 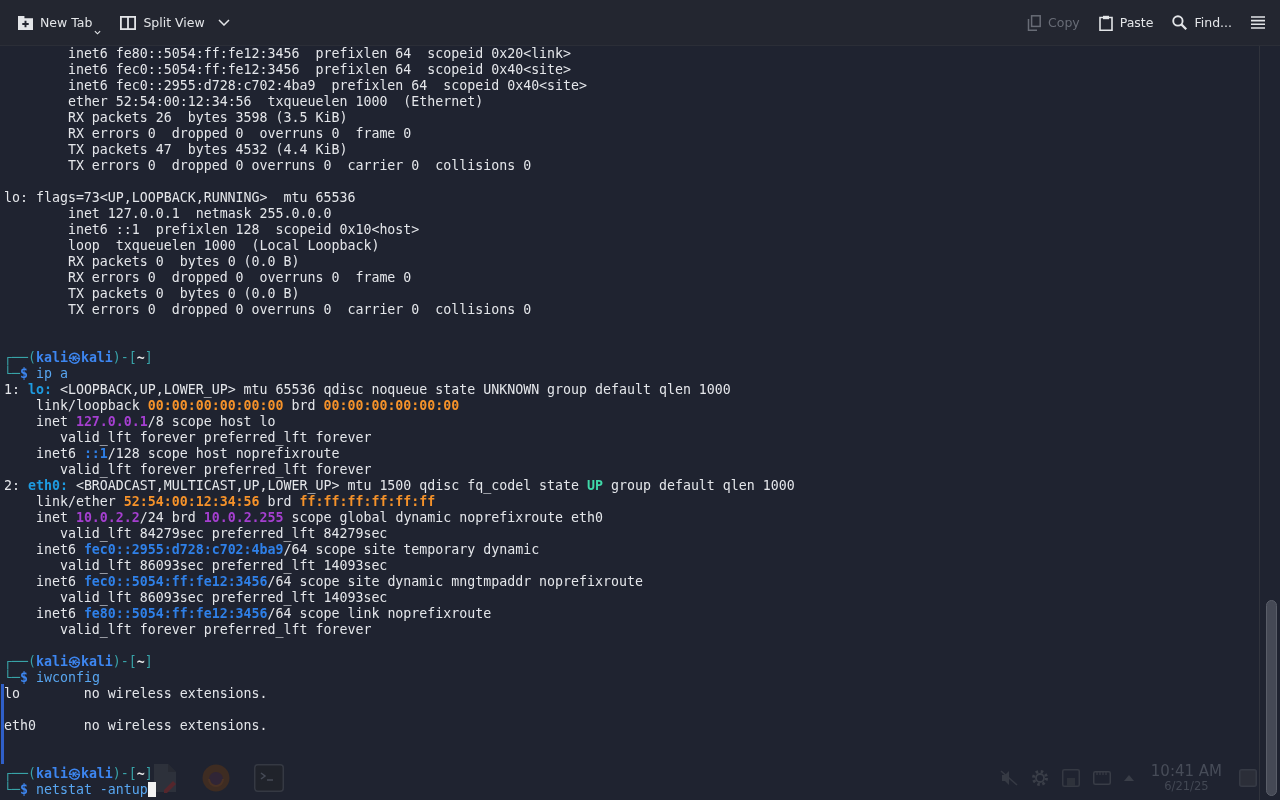 What do you see at coordinates (25, 22) in the screenshot?
I see `new-tab-icon` at bounding box center [25, 22].